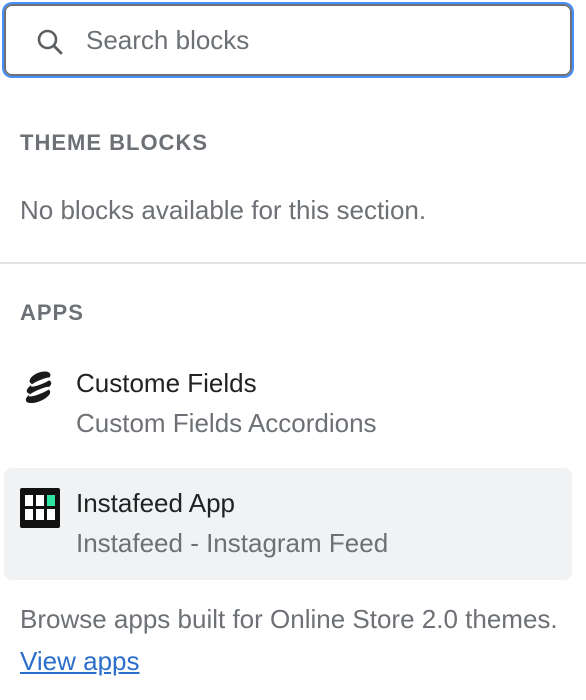 The width and height of the screenshot is (586, 700). I want to click on theme-blocks-heading: THEME BLOCKS, so click(114, 142).